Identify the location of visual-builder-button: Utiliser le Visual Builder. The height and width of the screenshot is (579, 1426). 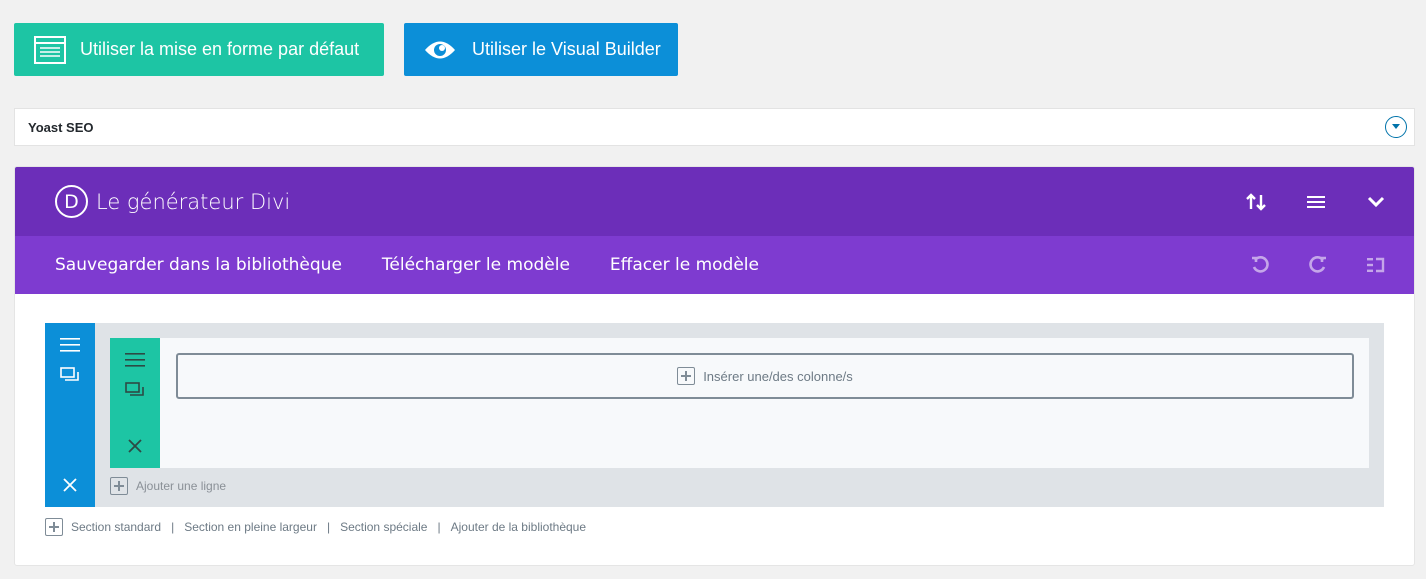
(541, 49).